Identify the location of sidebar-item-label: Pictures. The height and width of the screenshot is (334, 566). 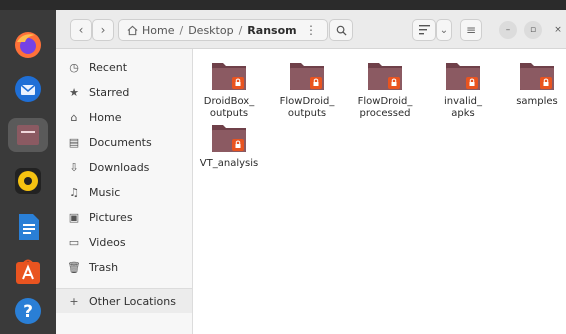
(111, 217).